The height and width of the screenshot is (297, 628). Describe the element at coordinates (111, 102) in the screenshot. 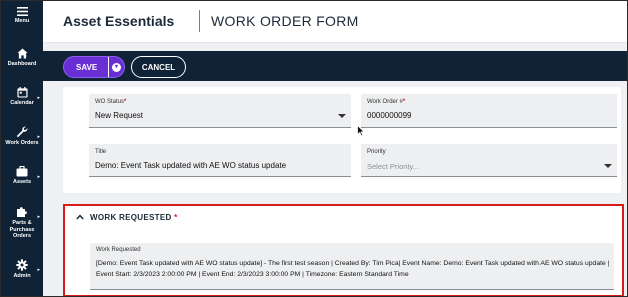

I see `field-label: WO Status*` at that location.